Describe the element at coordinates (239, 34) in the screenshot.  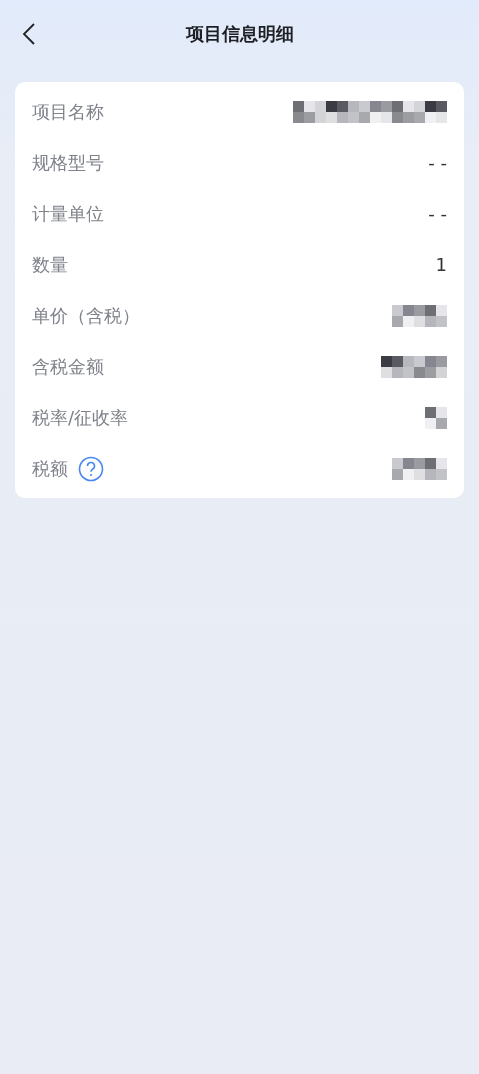
I see `page-title: 项目信息明细` at that location.